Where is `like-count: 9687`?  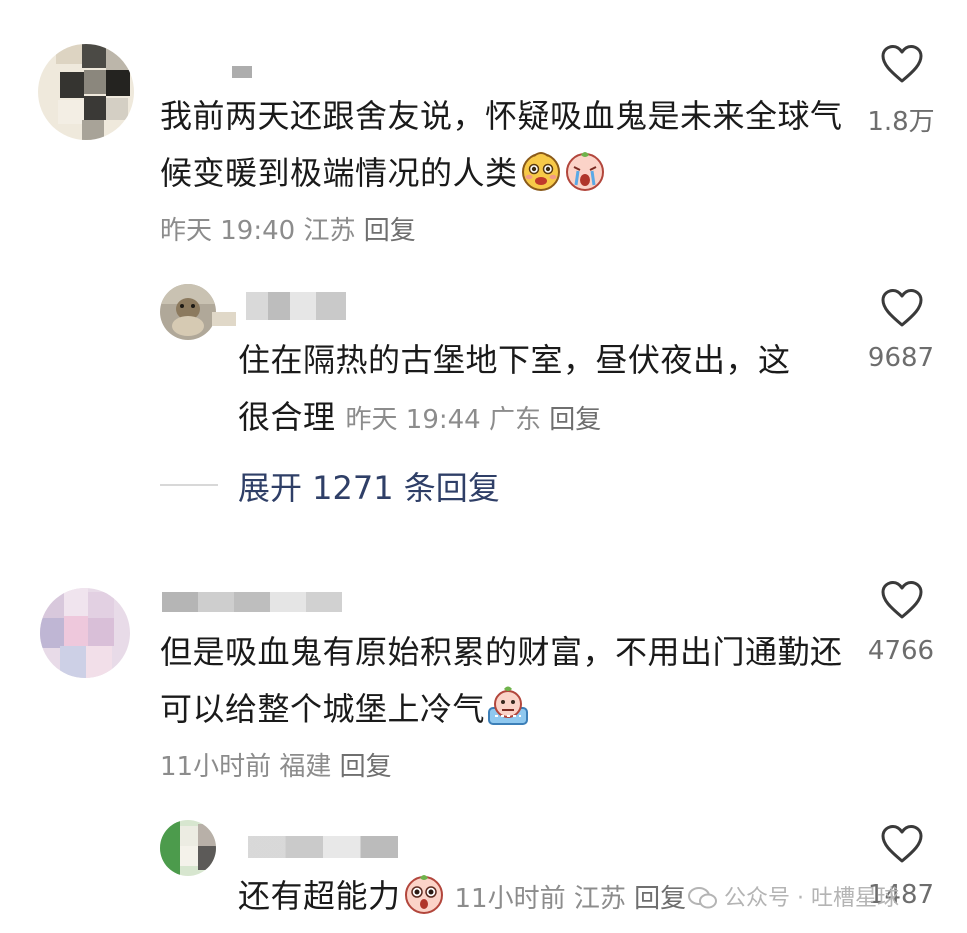 like-count: 9687 is located at coordinates (901, 358).